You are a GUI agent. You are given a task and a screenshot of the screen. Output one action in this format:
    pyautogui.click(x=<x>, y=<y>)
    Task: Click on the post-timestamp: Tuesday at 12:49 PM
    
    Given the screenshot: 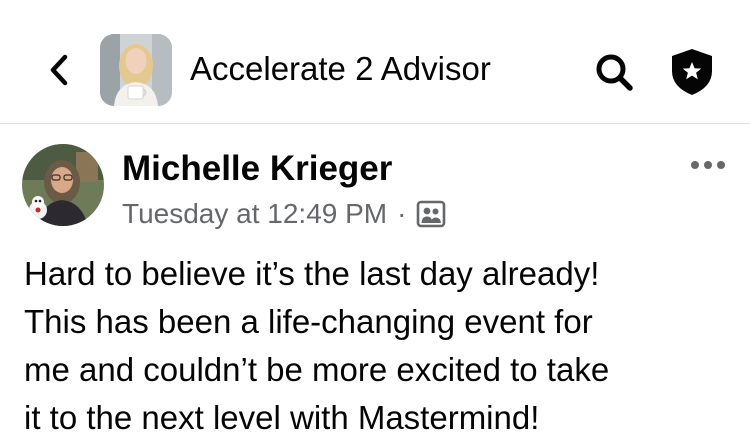 What is the action you would take?
    pyautogui.click(x=254, y=214)
    